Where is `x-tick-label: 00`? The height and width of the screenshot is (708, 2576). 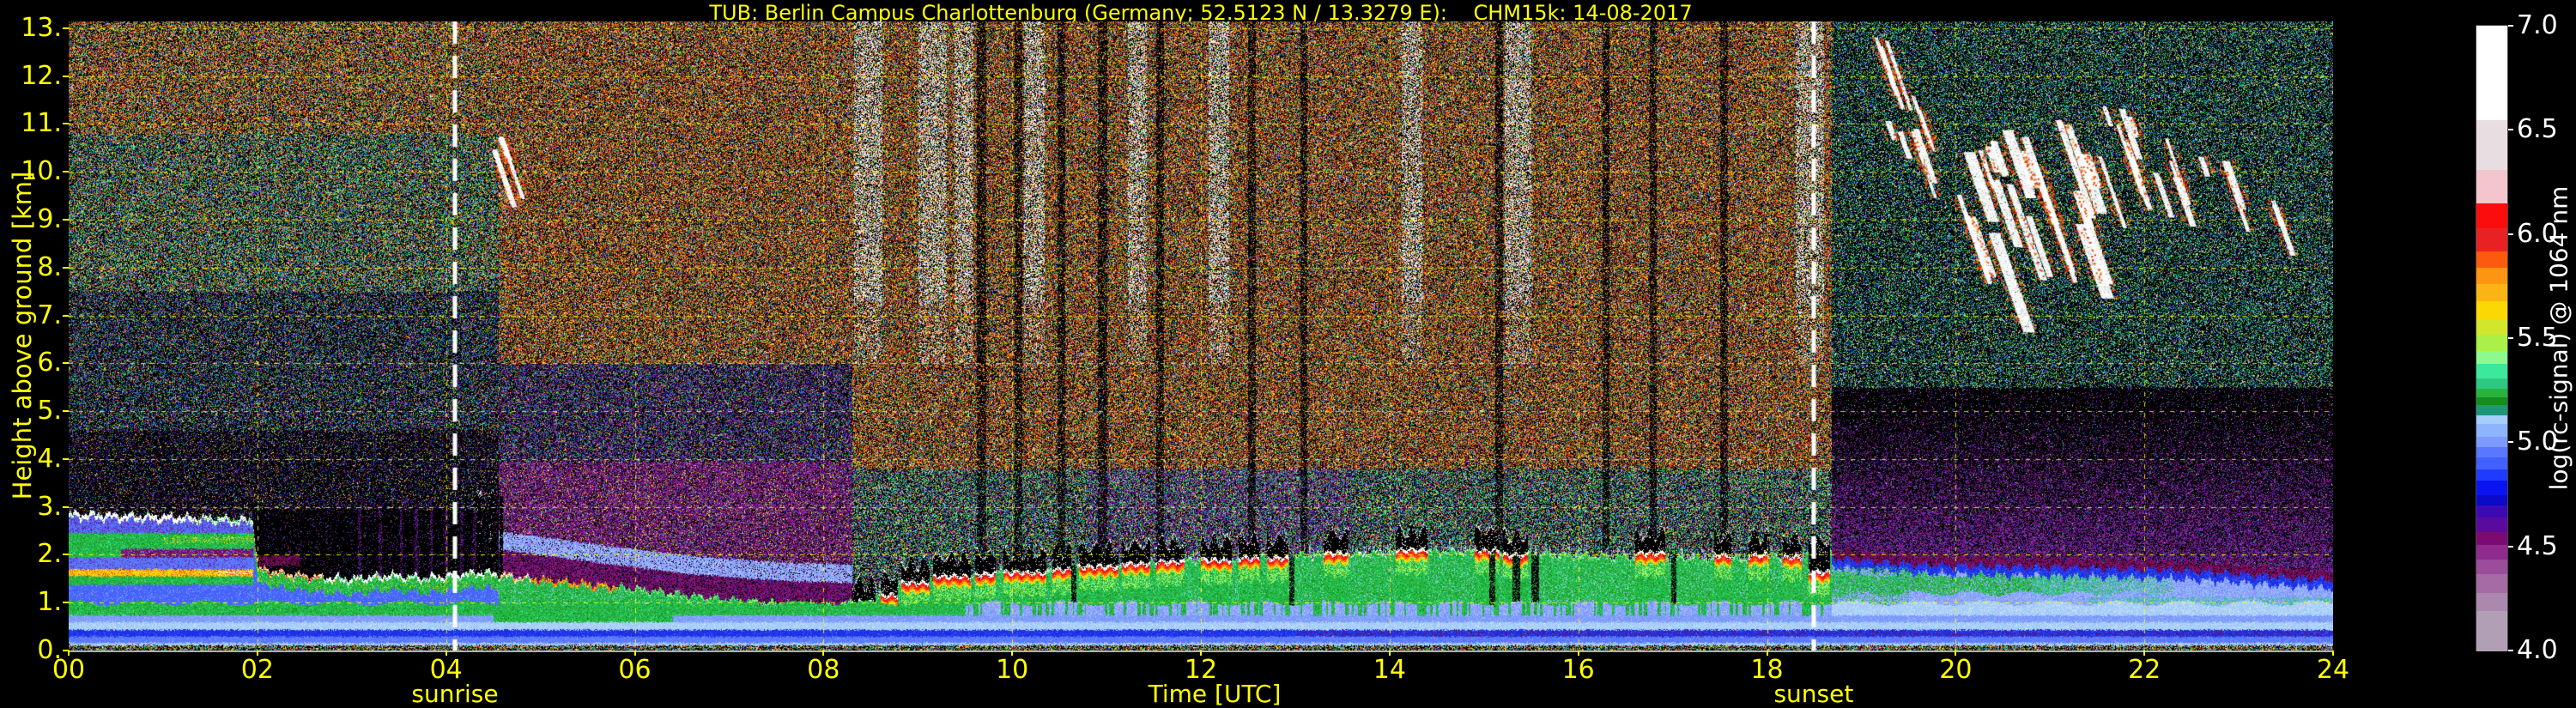
x-tick-label: 00 is located at coordinates (69, 670).